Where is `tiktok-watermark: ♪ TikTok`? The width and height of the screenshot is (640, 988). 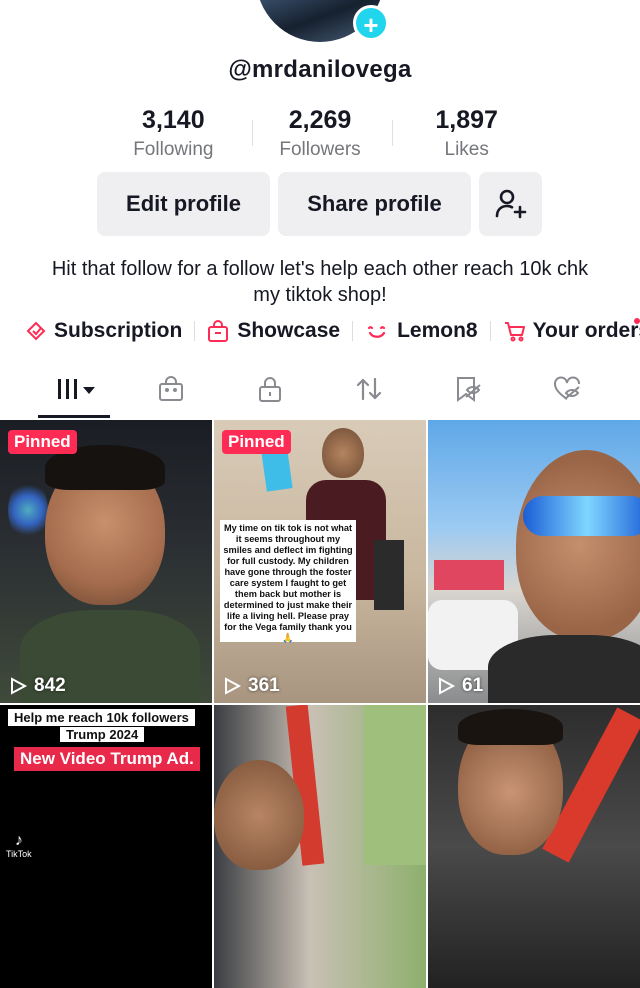
tiktok-watermark: ♪ TikTok is located at coordinates (19, 846).